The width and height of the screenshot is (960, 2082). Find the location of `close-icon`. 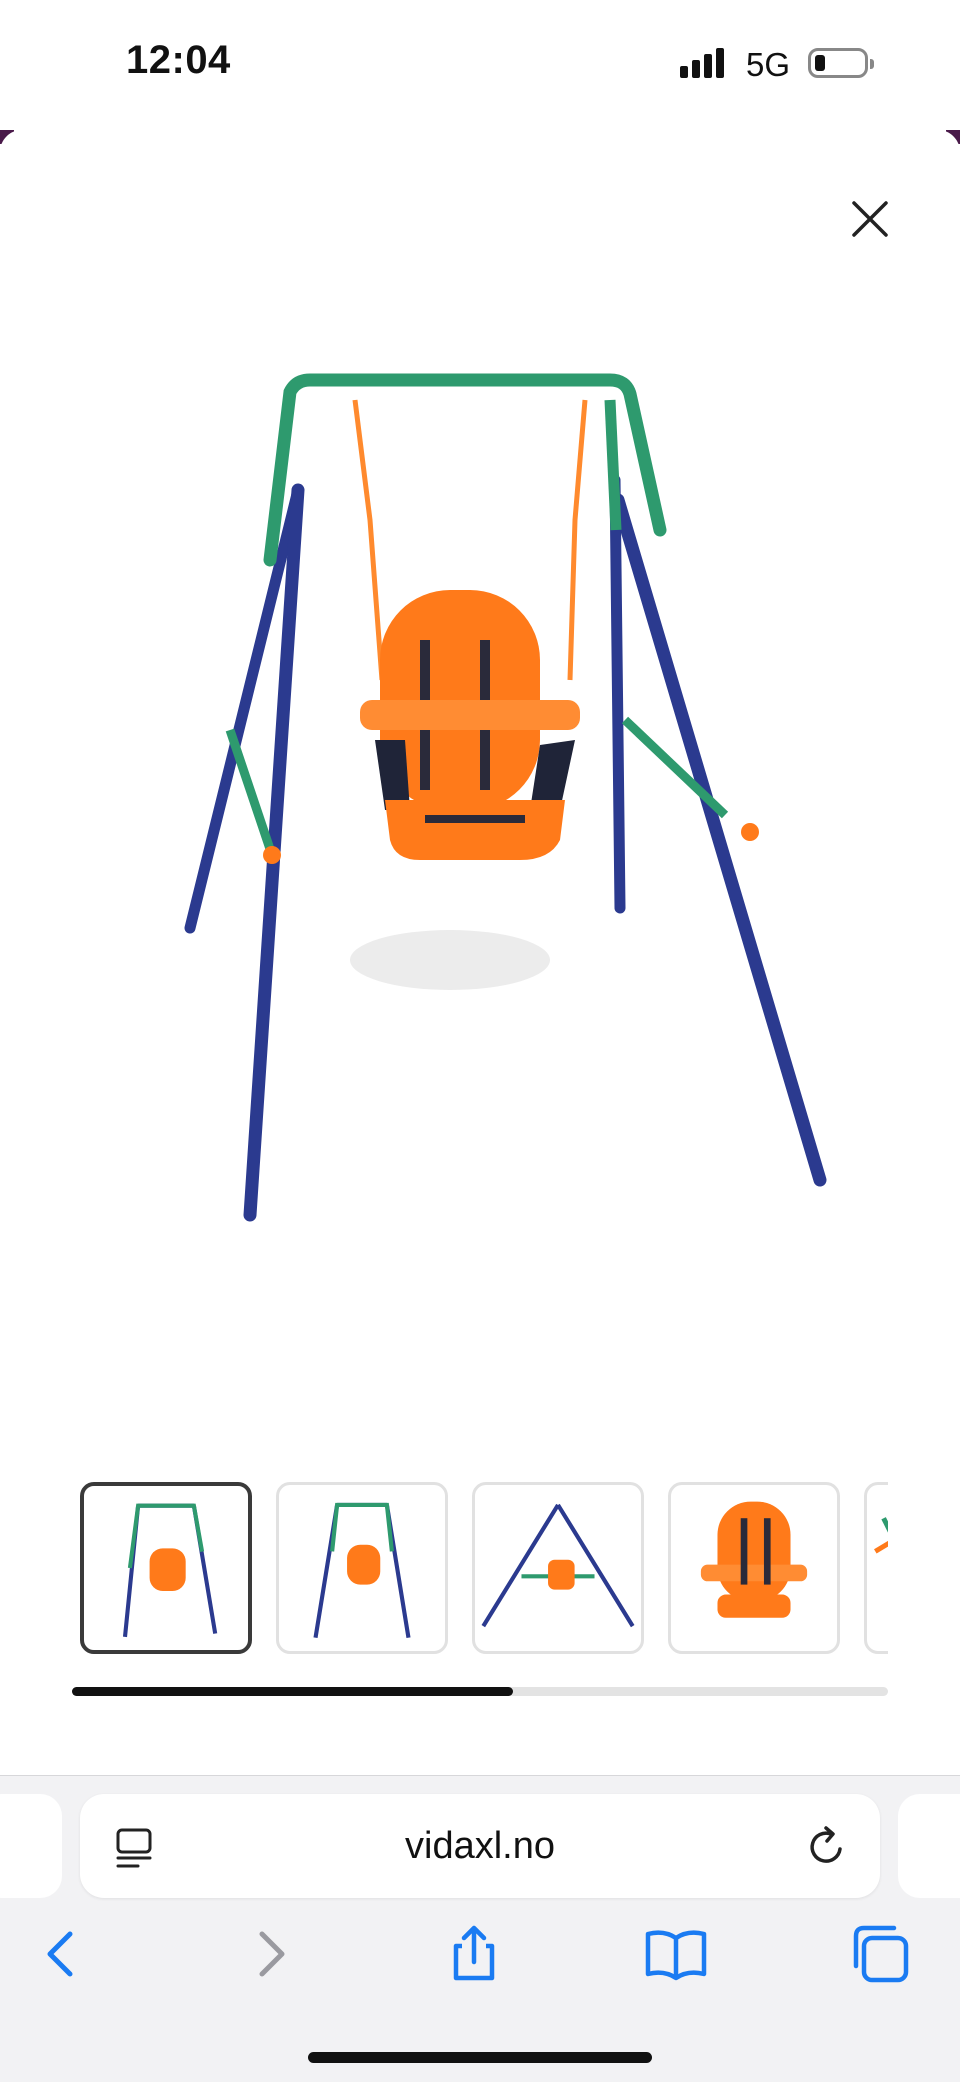

close-icon is located at coordinates (870, 219).